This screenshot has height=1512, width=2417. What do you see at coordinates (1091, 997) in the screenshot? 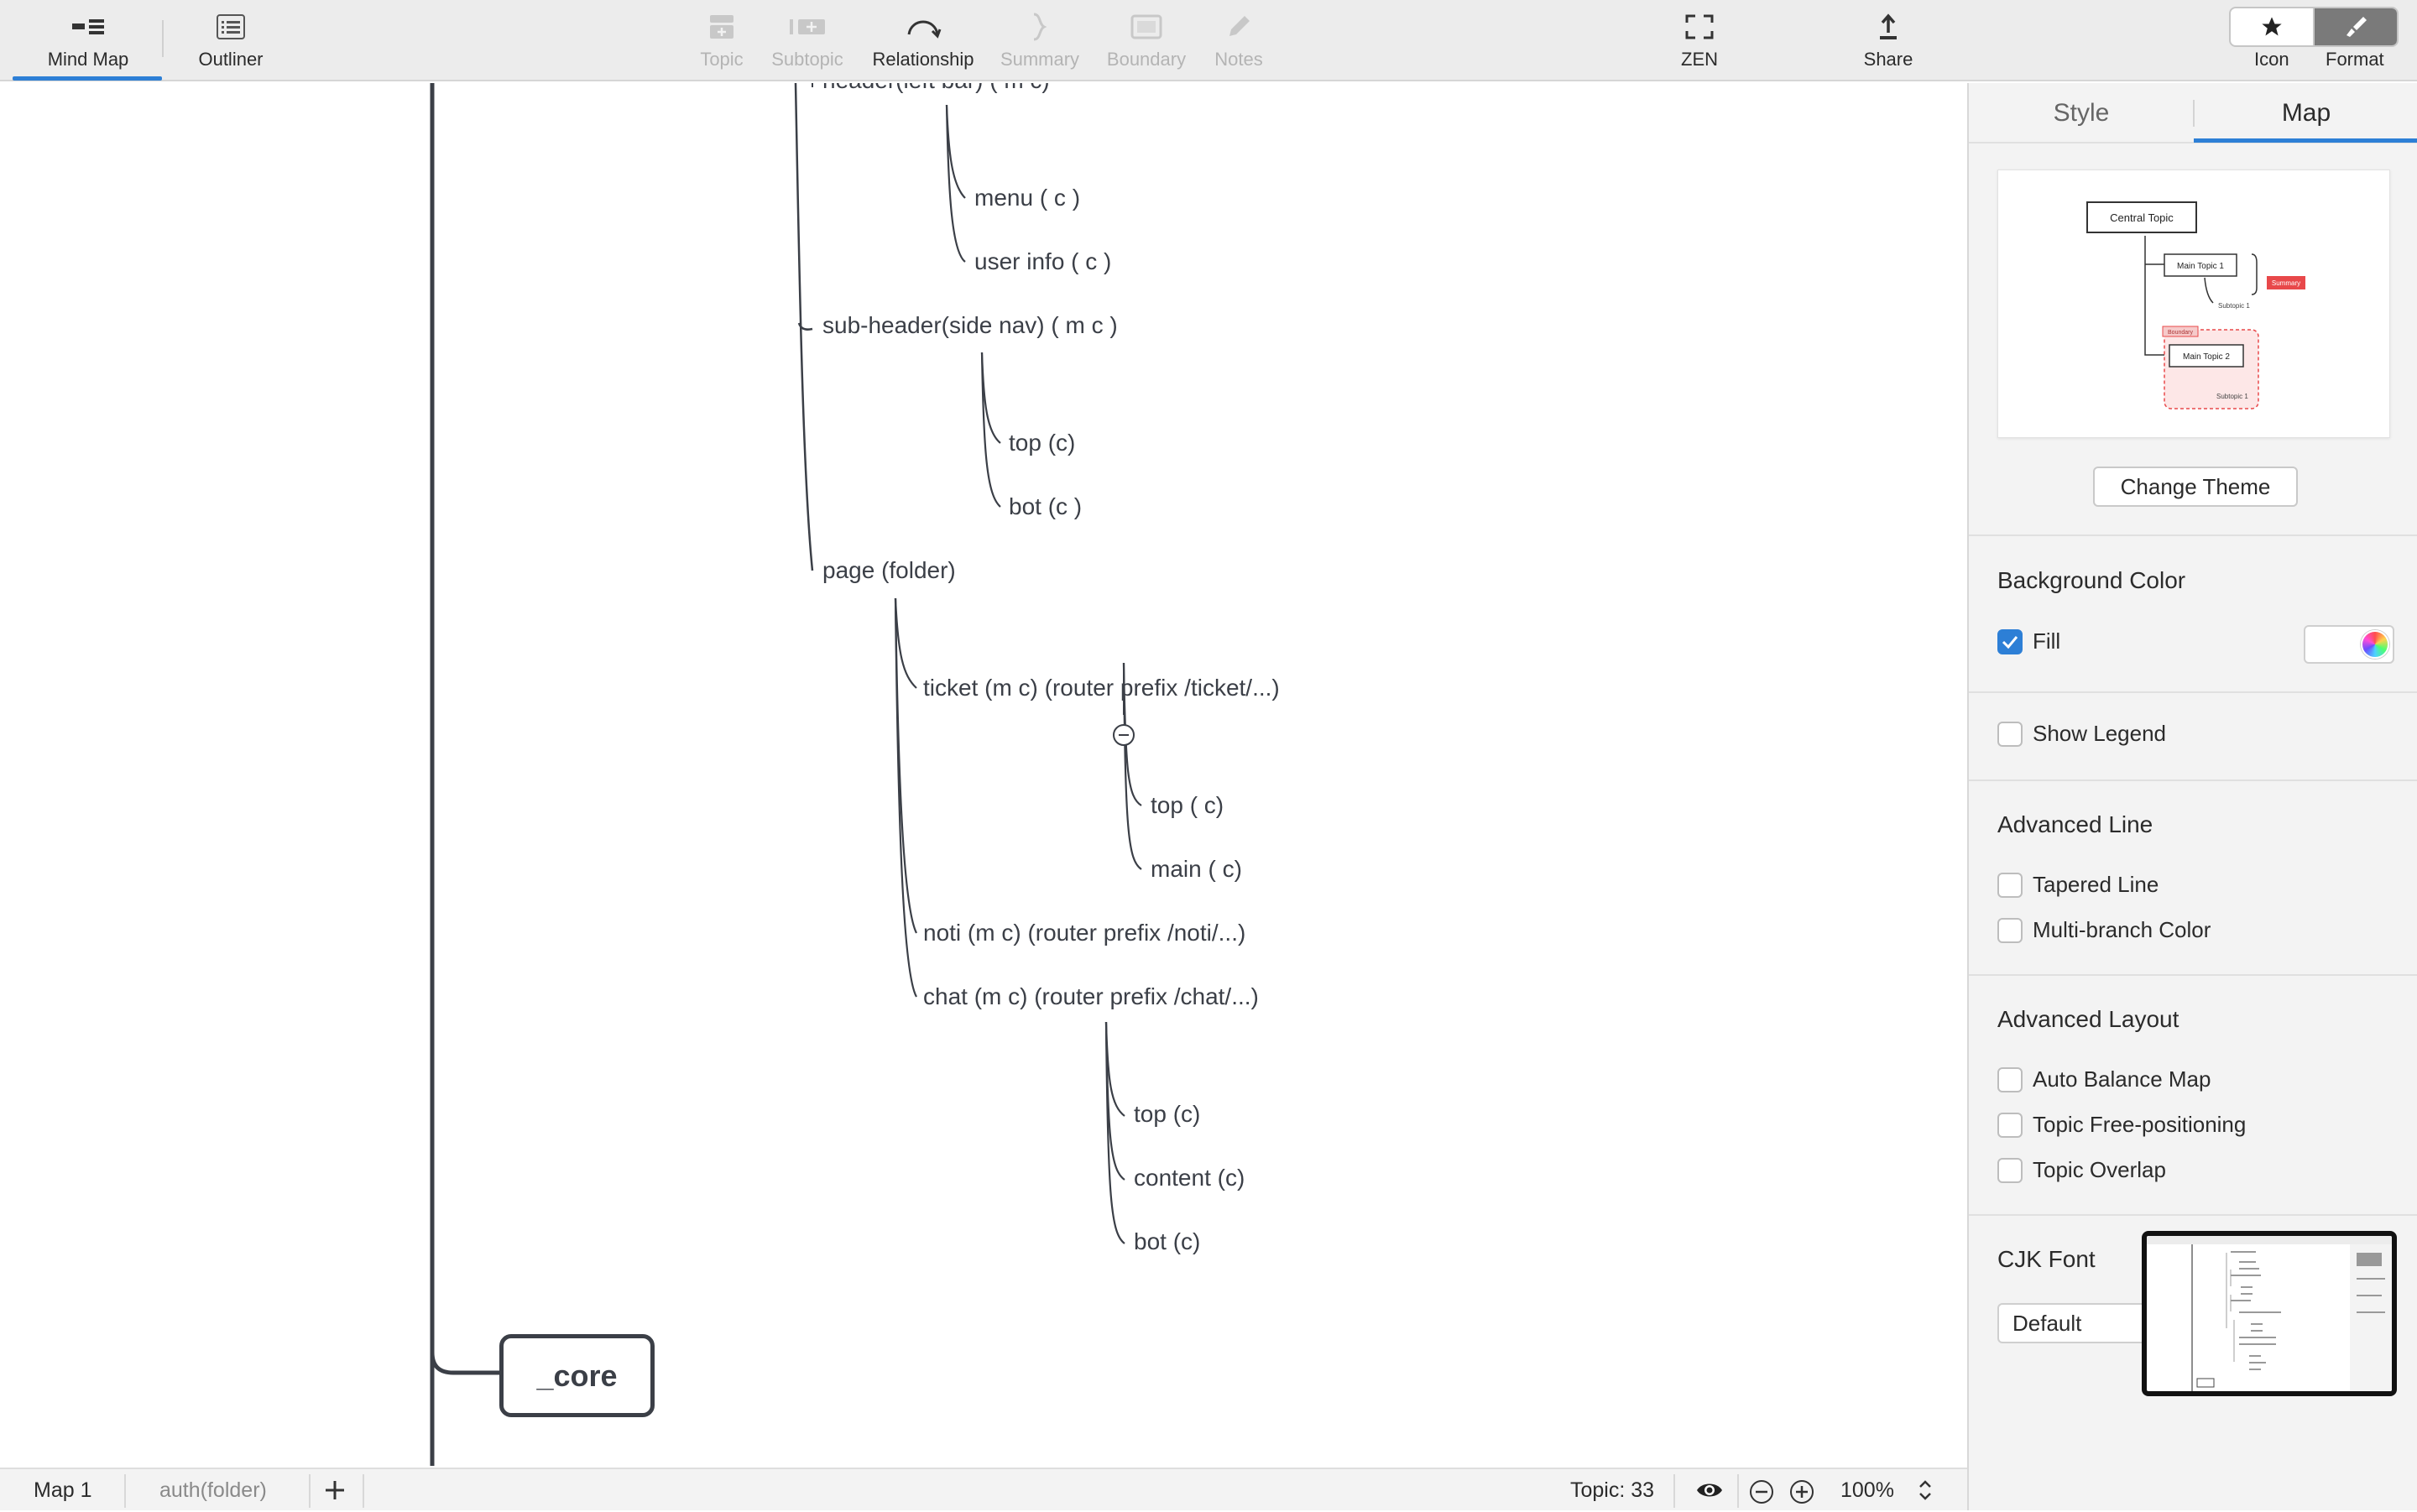
I see `topic-chat: chat (m c) (router prefix /chat/...)` at bounding box center [1091, 997].